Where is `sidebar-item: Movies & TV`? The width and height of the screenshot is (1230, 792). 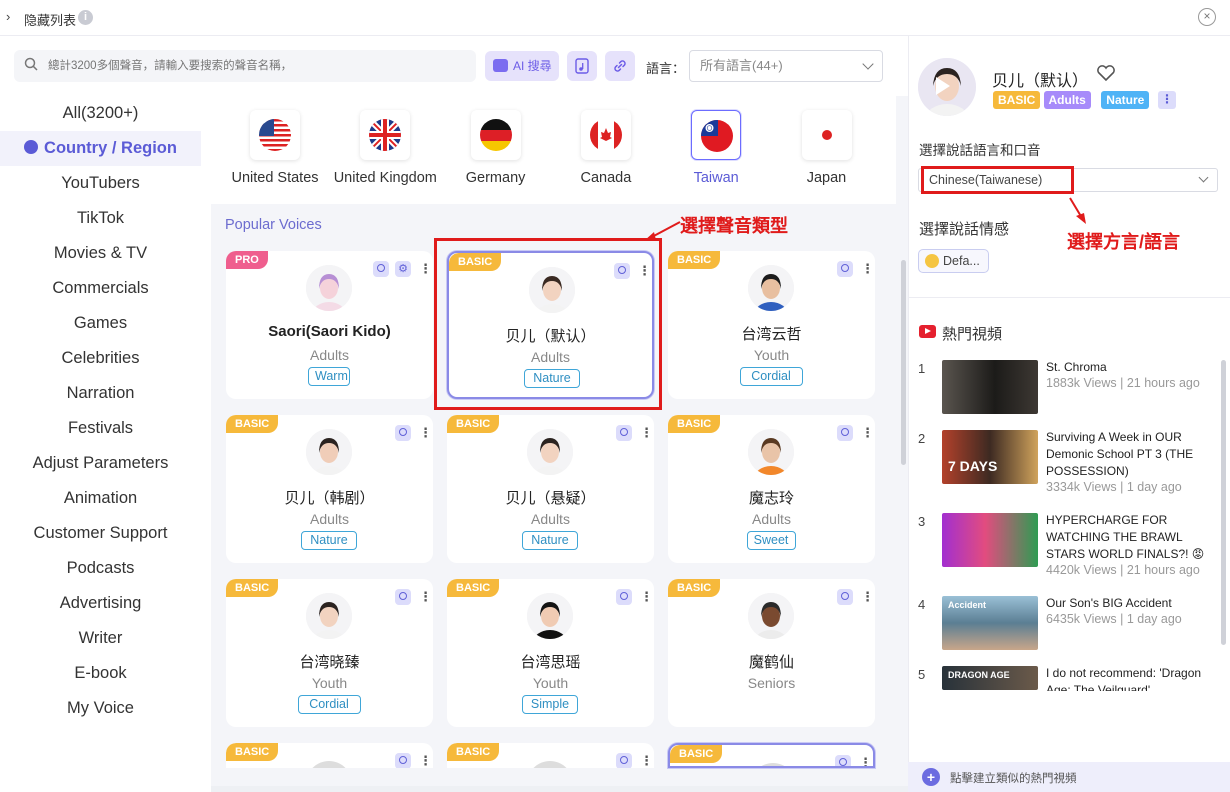
sidebar-item: Movies & TV is located at coordinates (100, 253).